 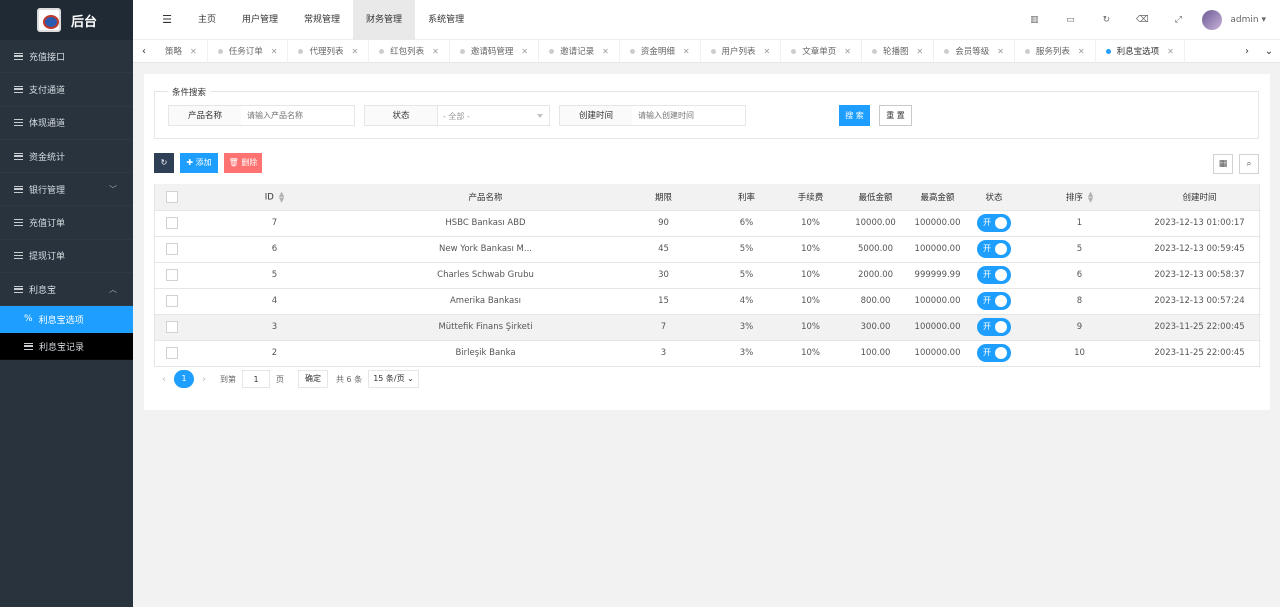 What do you see at coordinates (66, 89) in the screenshot?
I see `sidebar-item-pay-channel: 支付通道` at bounding box center [66, 89].